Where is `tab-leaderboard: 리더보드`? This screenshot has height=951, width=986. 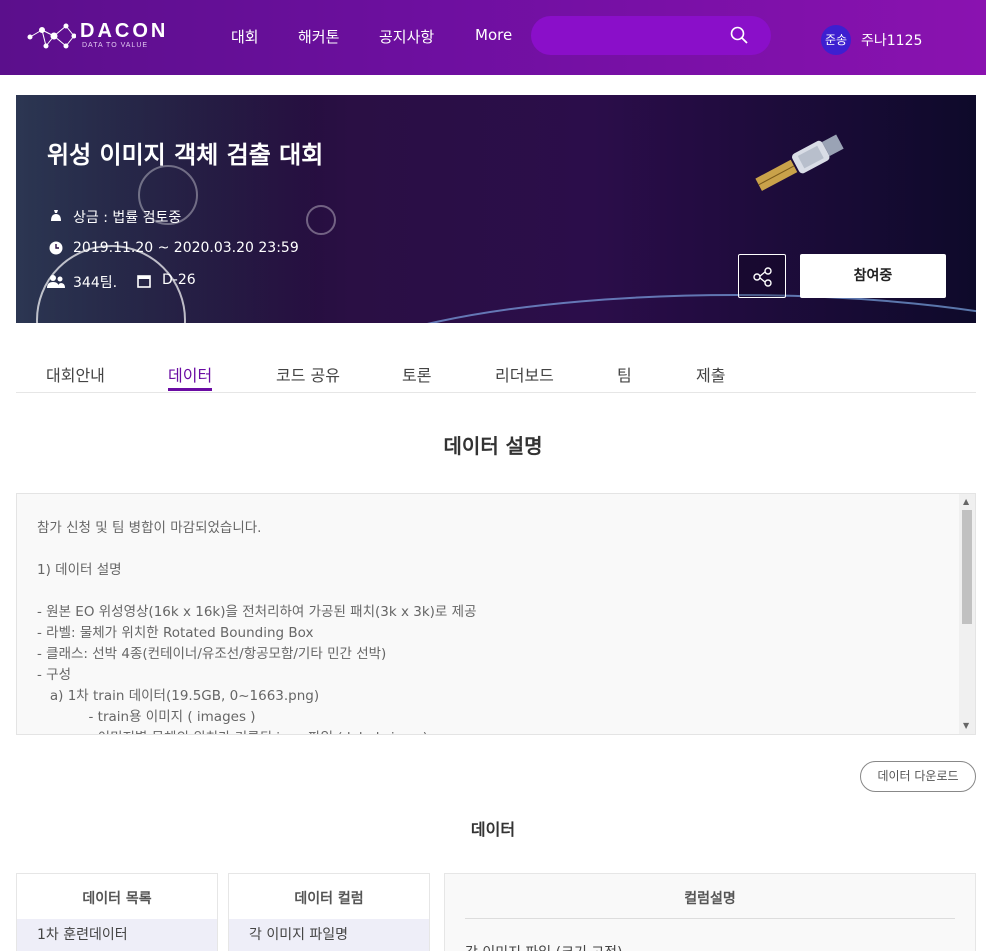
tab-leaderboard: 리더보드 is located at coordinates (524, 374).